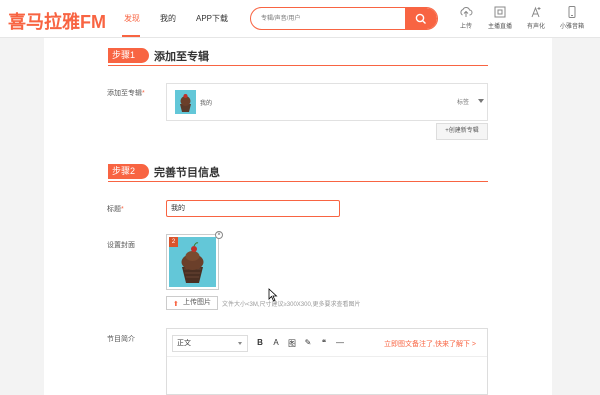 Image resolution: width=600 pixels, height=395 pixels. What do you see at coordinates (168, 18) in the screenshot?
I see `nav-mine: 我的` at bounding box center [168, 18].